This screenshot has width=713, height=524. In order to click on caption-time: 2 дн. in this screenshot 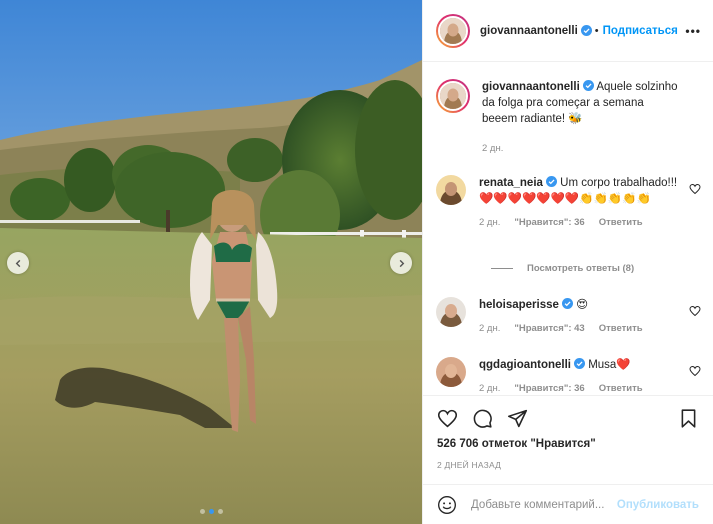, I will do `click(492, 149)`.